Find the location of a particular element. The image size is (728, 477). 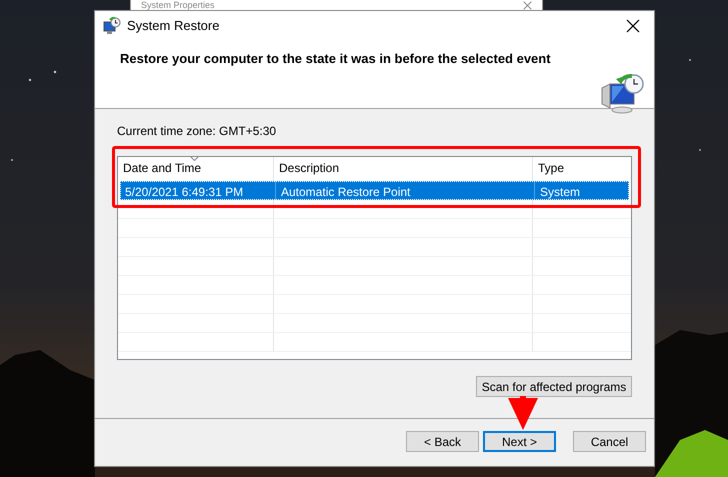

window-title: System Restore is located at coordinates (173, 26).